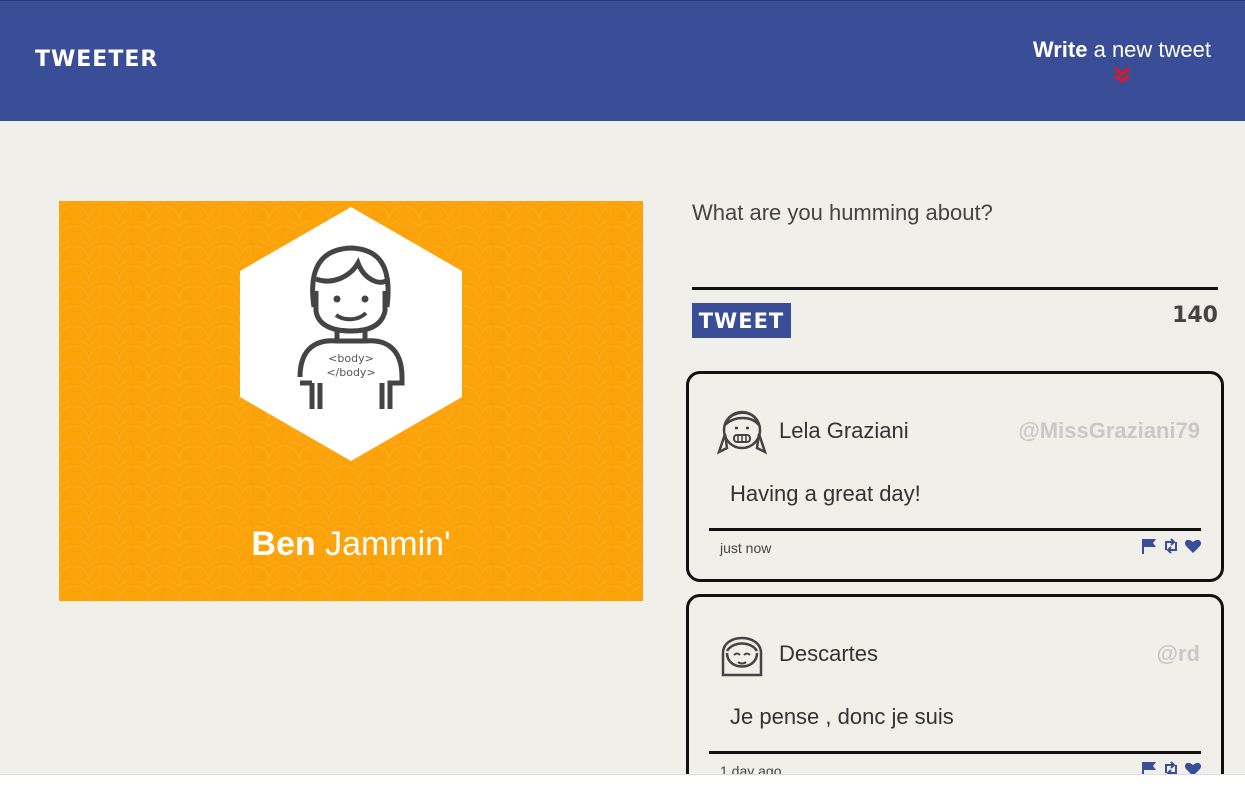  I want to click on retweet-icon, so click(1171, 546).